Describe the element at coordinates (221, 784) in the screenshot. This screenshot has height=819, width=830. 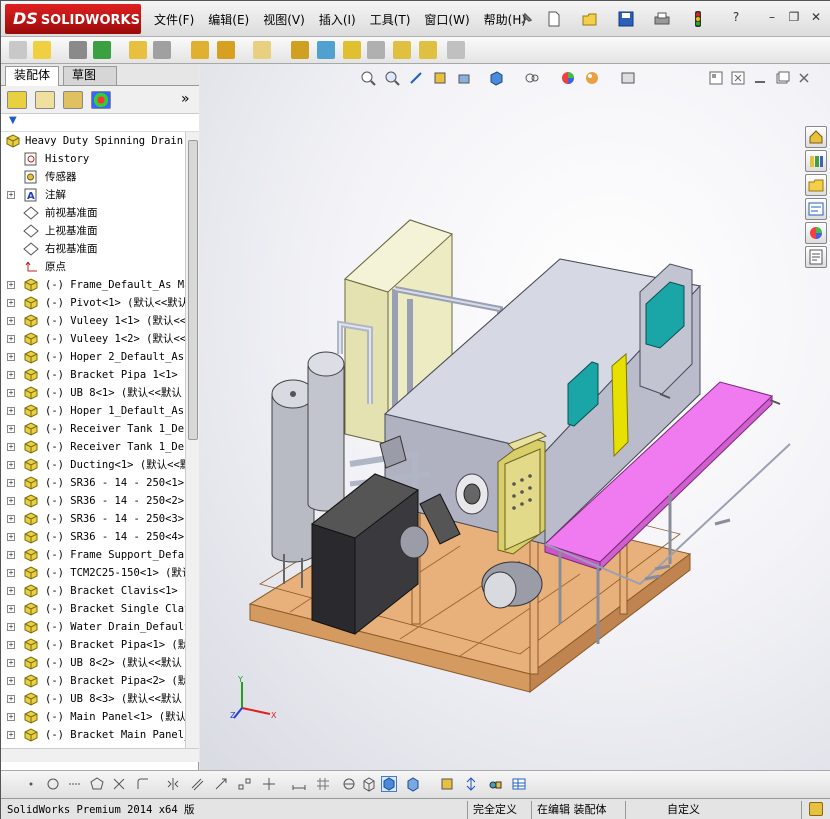
I see `convert-entities-icon` at that location.